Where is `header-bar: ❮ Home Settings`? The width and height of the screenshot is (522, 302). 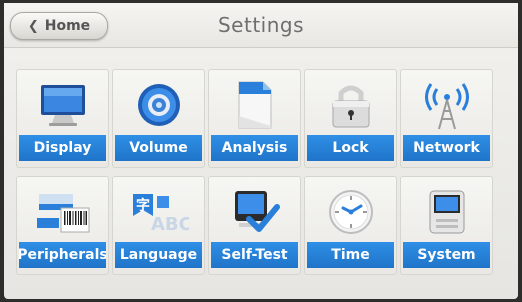 header-bar: ❮ Home Settings is located at coordinates (261, 25).